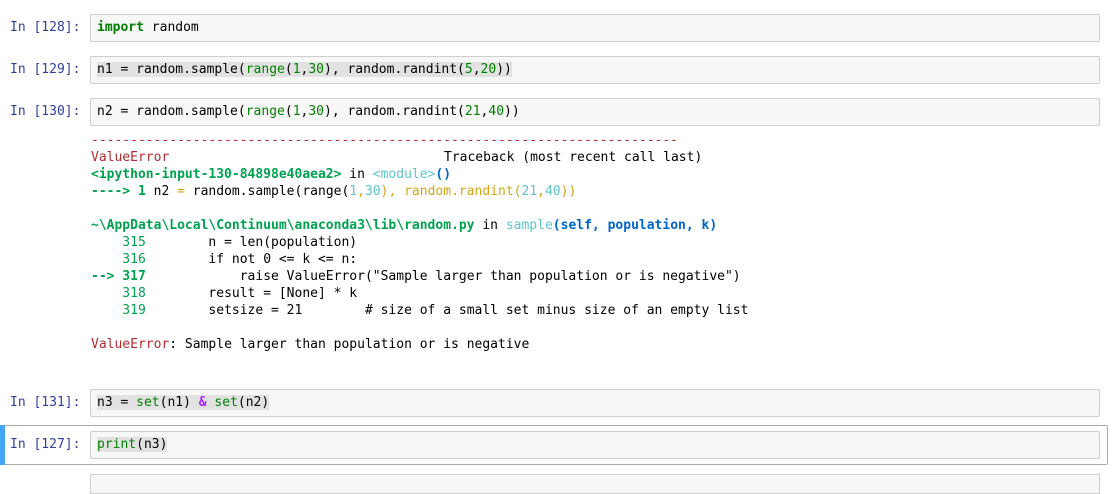 This screenshot has height=494, width=1112. Describe the element at coordinates (118, 259) in the screenshot. I see `line-number: 316` at that location.